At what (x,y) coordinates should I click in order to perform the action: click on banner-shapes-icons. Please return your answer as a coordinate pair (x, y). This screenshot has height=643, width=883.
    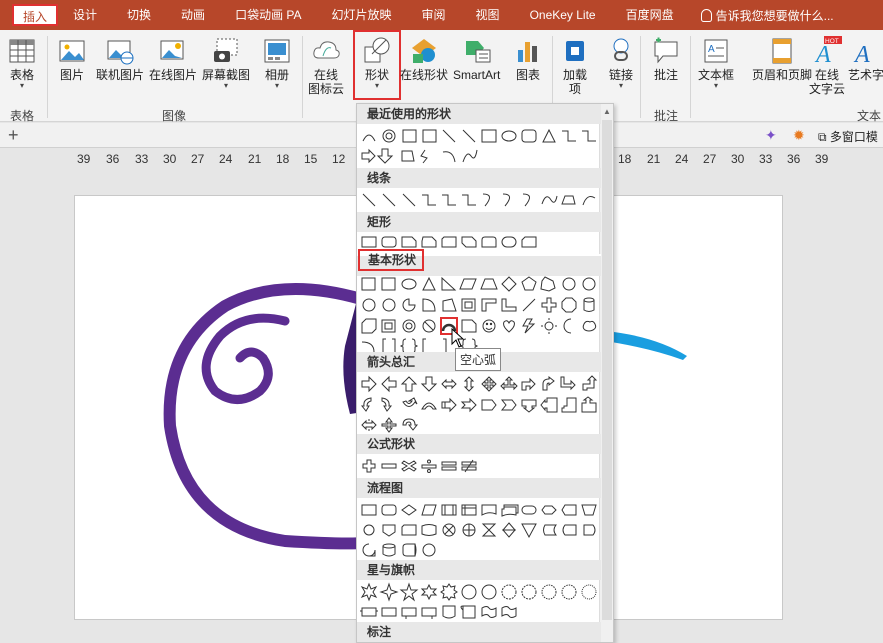
    Looking at the image, I should click on (479, 612).